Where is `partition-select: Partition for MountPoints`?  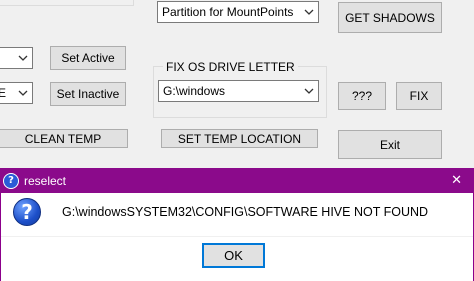 partition-select: Partition for MountPoints is located at coordinates (238, 12).